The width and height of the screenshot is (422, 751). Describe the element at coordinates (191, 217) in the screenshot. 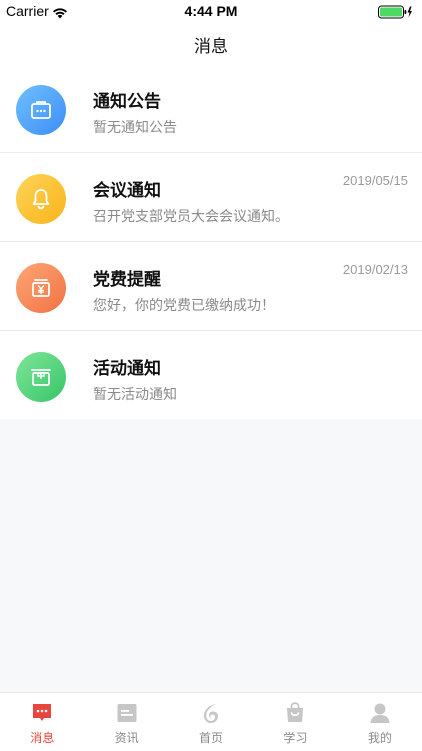

I see `message-preview: 召开党支部党员大会会议通知。` at that location.